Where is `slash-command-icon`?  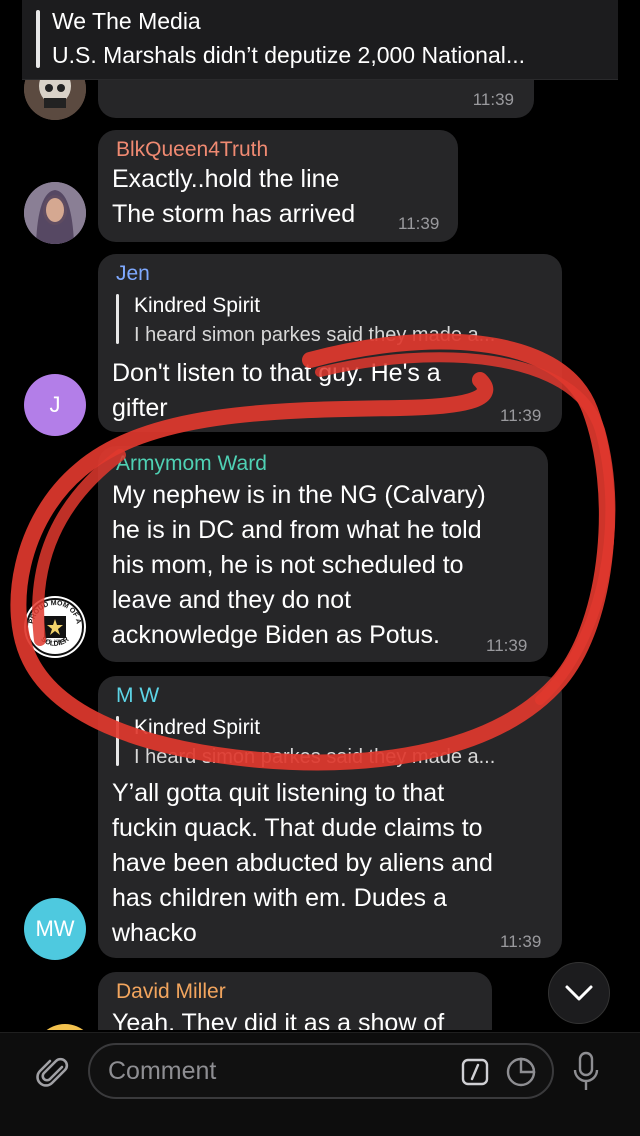 slash-command-icon is located at coordinates (475, 1072).